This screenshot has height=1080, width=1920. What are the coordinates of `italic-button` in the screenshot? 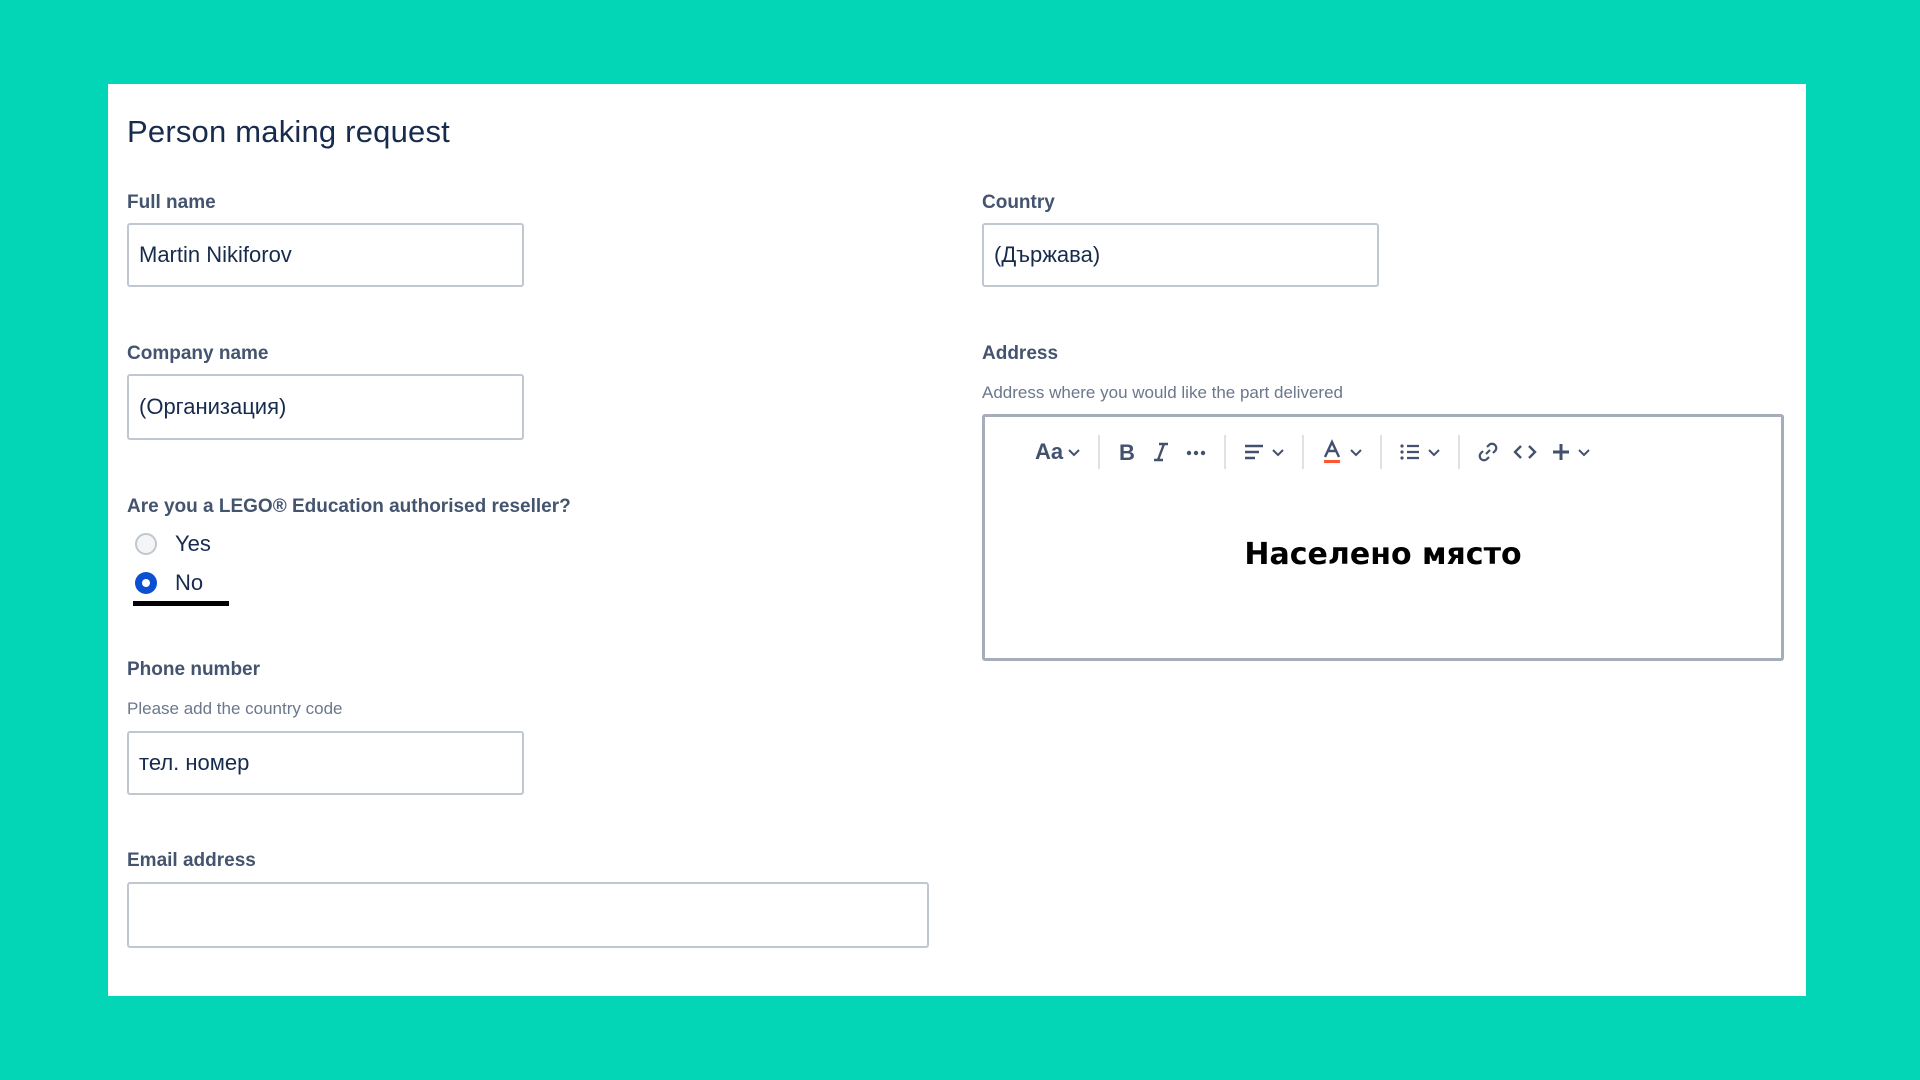 It's located at (1161, 452).